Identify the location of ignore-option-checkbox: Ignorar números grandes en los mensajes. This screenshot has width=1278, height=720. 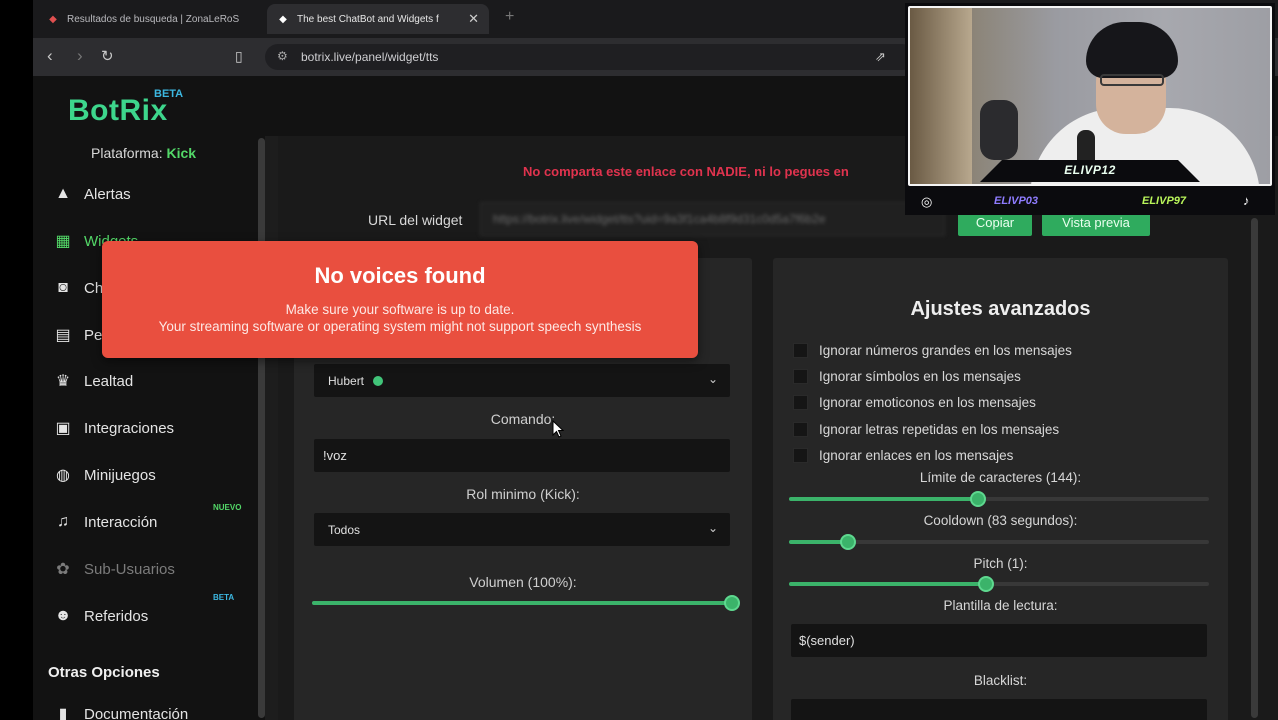
(932, 350).